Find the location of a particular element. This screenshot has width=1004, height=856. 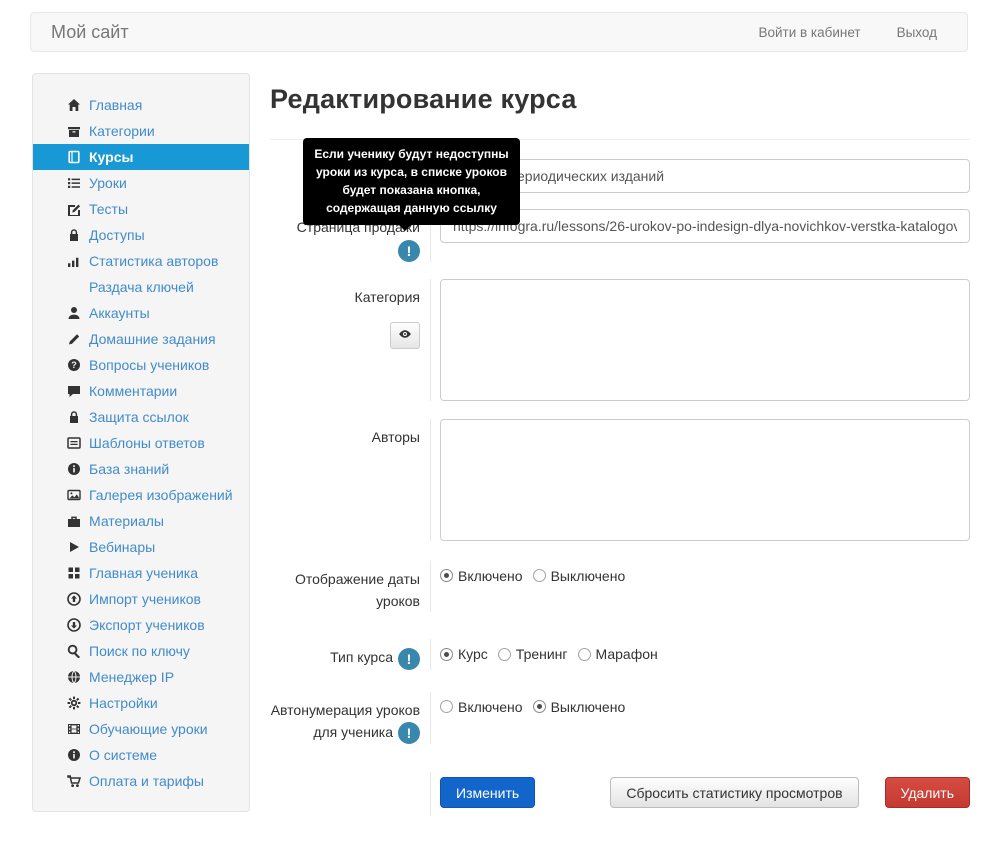

category-multiselect is located at coordinates (705, 339).